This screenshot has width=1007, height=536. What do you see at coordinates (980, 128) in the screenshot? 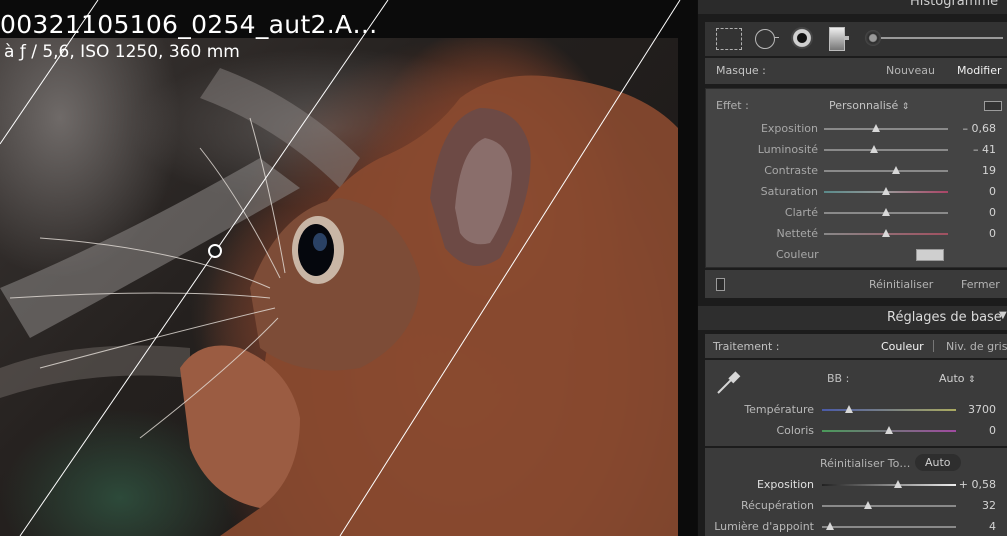
I see `slider-exposure-value: – 0,68` at bounding box center [980, 128].